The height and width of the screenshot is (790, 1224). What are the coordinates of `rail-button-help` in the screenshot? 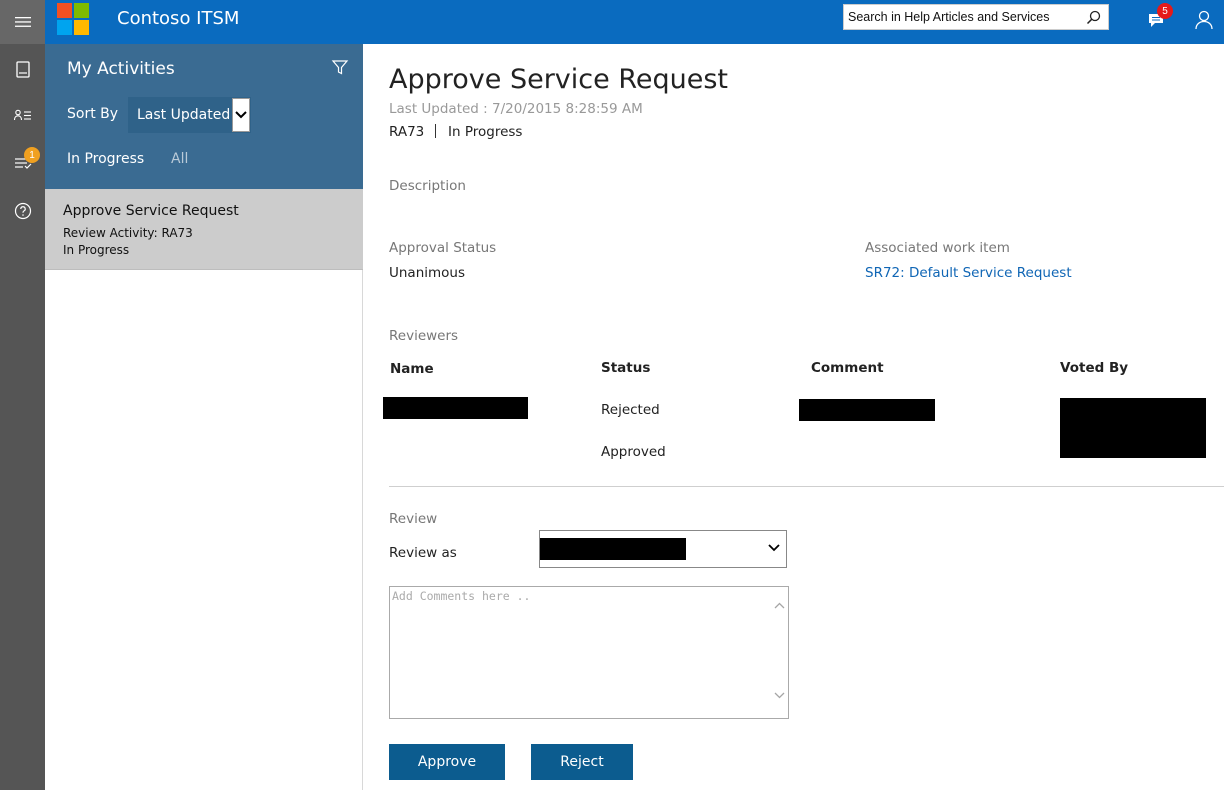 It's located at (22, 211).